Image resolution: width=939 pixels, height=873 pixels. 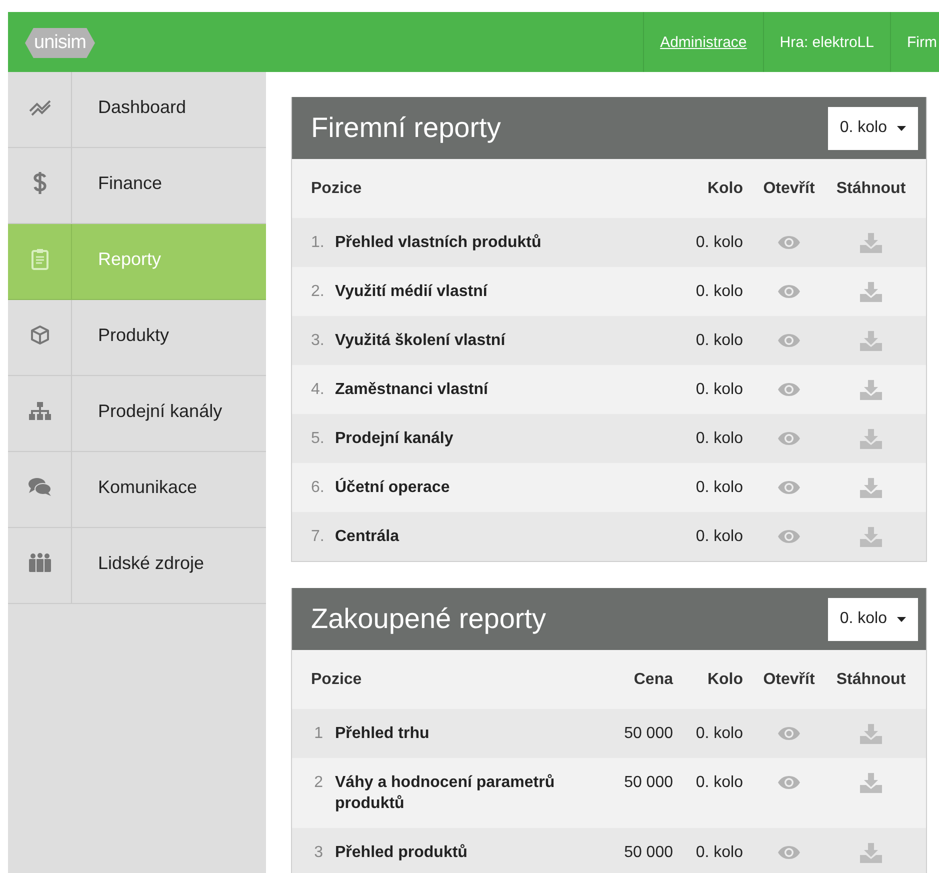 What do you see at coordinates (40, 334) in the screenshot?
I see `cube-icon` at bounding box center [40, 334].